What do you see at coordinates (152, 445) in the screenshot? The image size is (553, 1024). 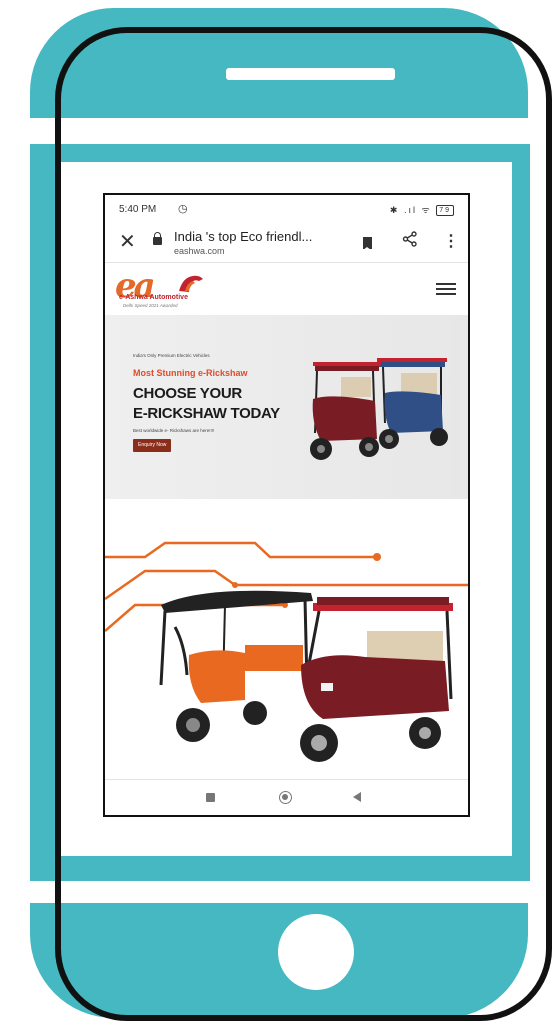 I see `enquiry-now-button: Enquiry Now` at bounding box center [152, 445].